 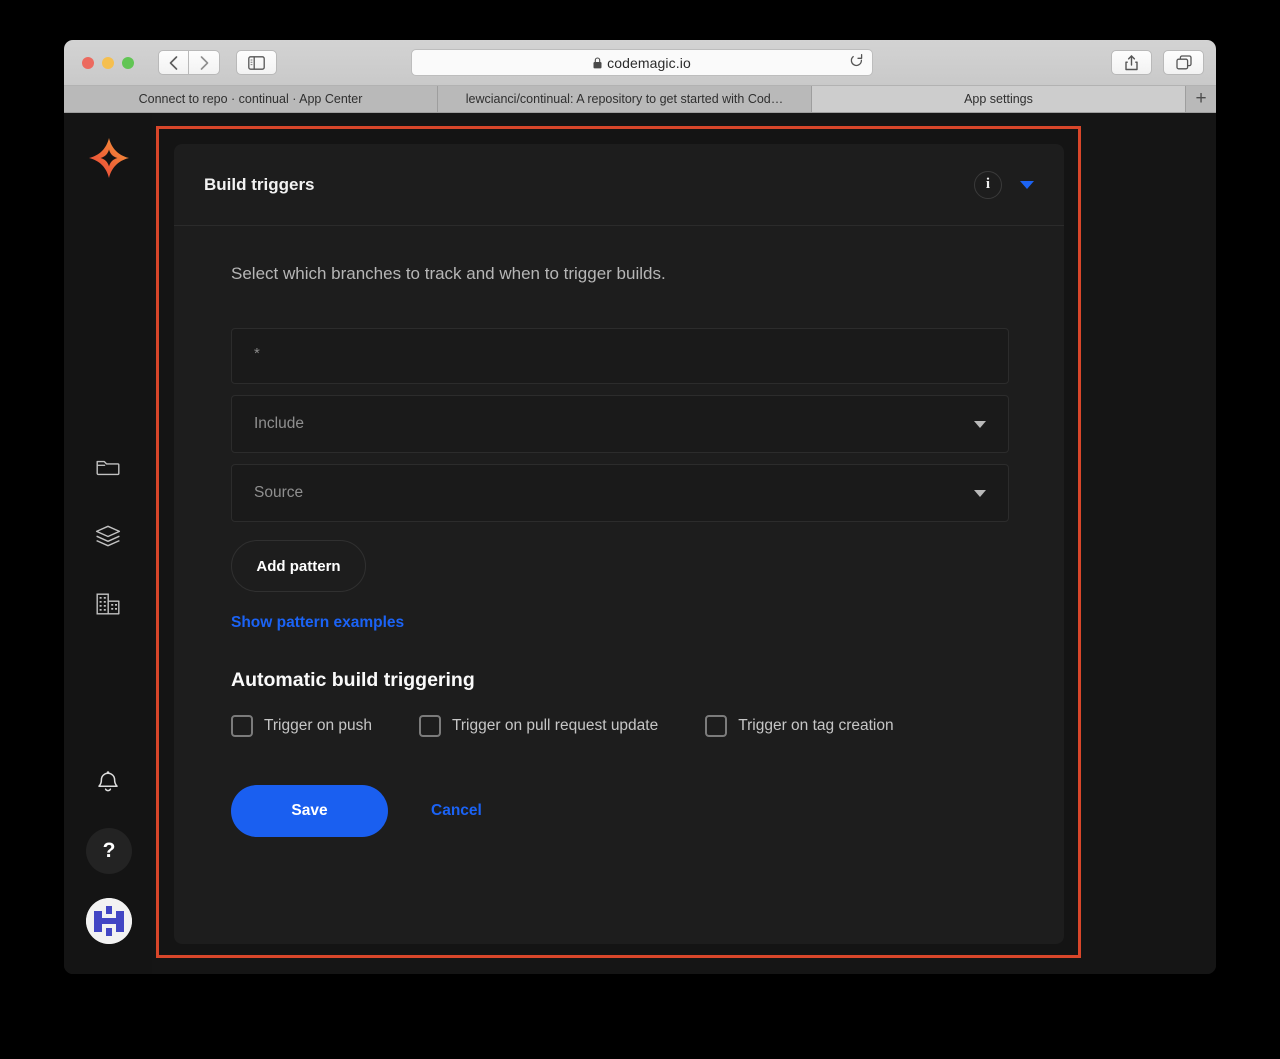 I want to click on forward-button, so click(x=204, y=62).